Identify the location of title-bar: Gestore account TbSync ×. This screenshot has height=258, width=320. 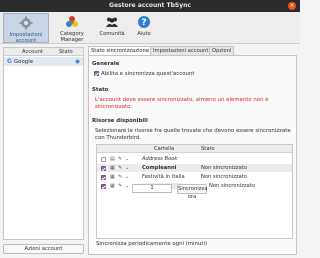
(150, 6).